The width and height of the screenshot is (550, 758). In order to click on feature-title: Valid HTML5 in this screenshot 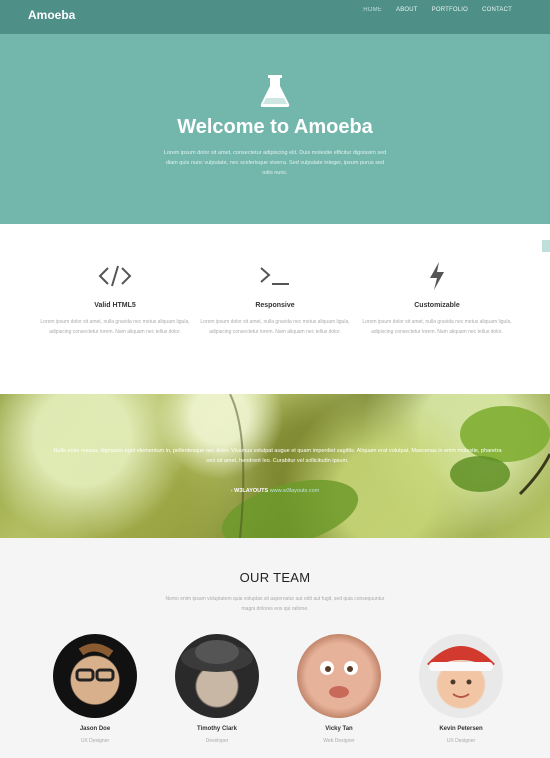, I will do `click(115, 305)`.